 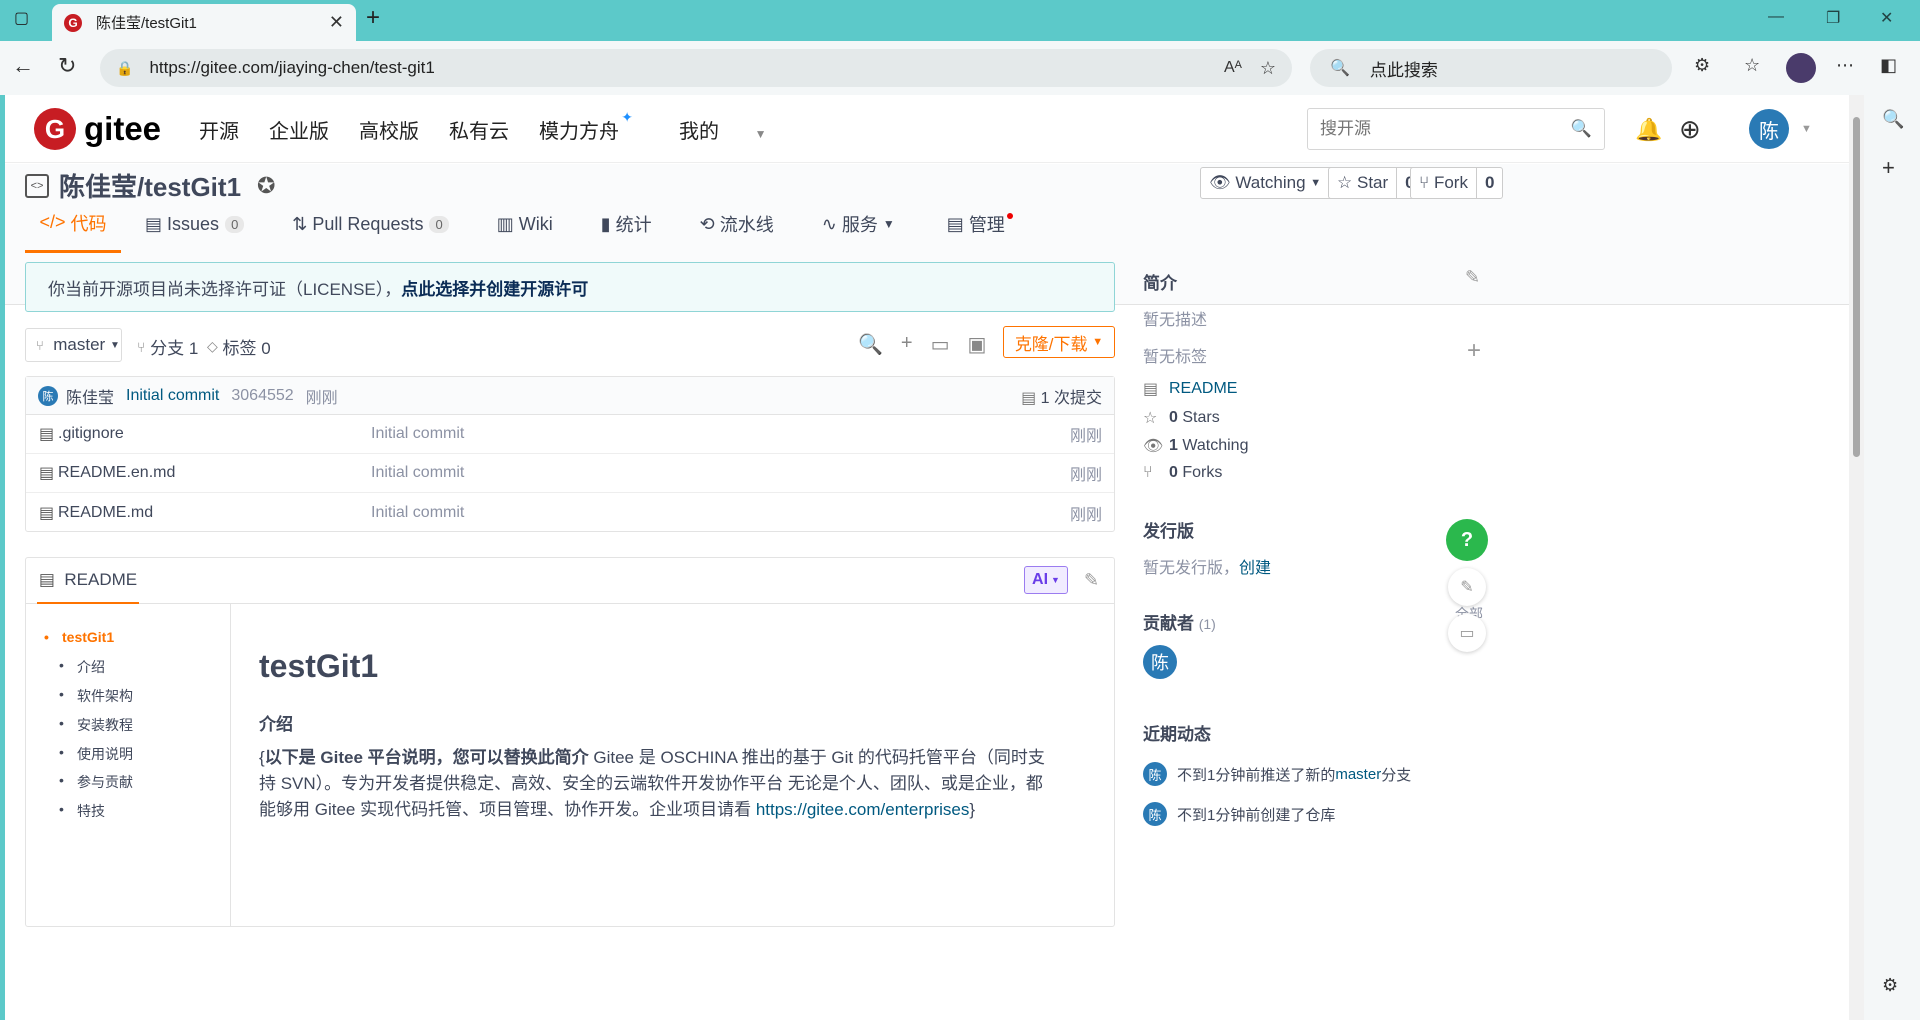 I want to click on favorites-icon: ☆, so click(x=1752, y=65).